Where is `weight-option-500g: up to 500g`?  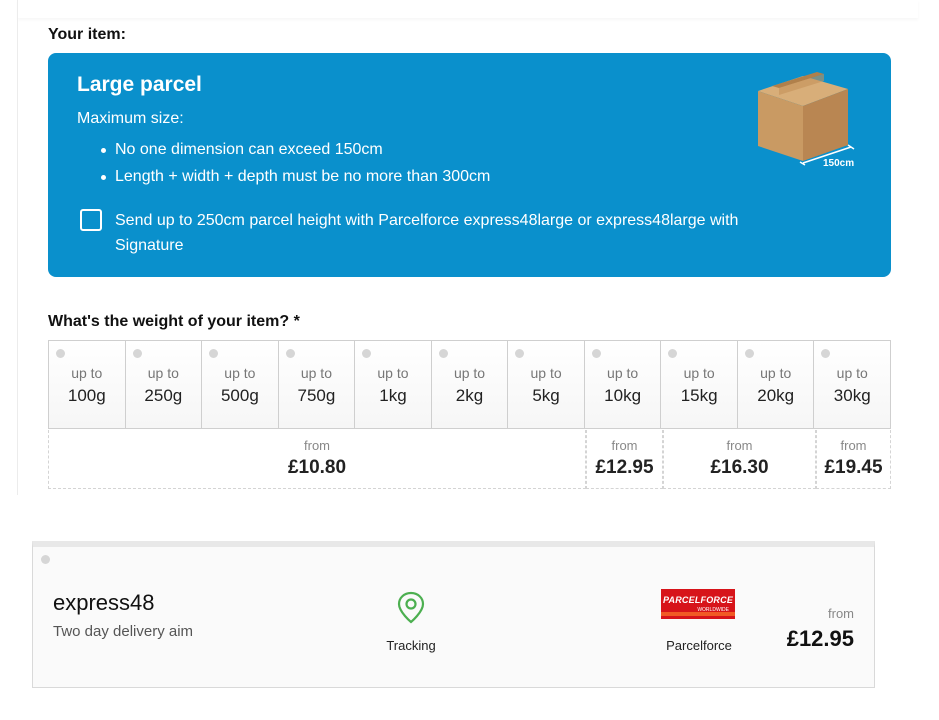
weight-option-500g: up to 500g is located at coordinates (240, 384).